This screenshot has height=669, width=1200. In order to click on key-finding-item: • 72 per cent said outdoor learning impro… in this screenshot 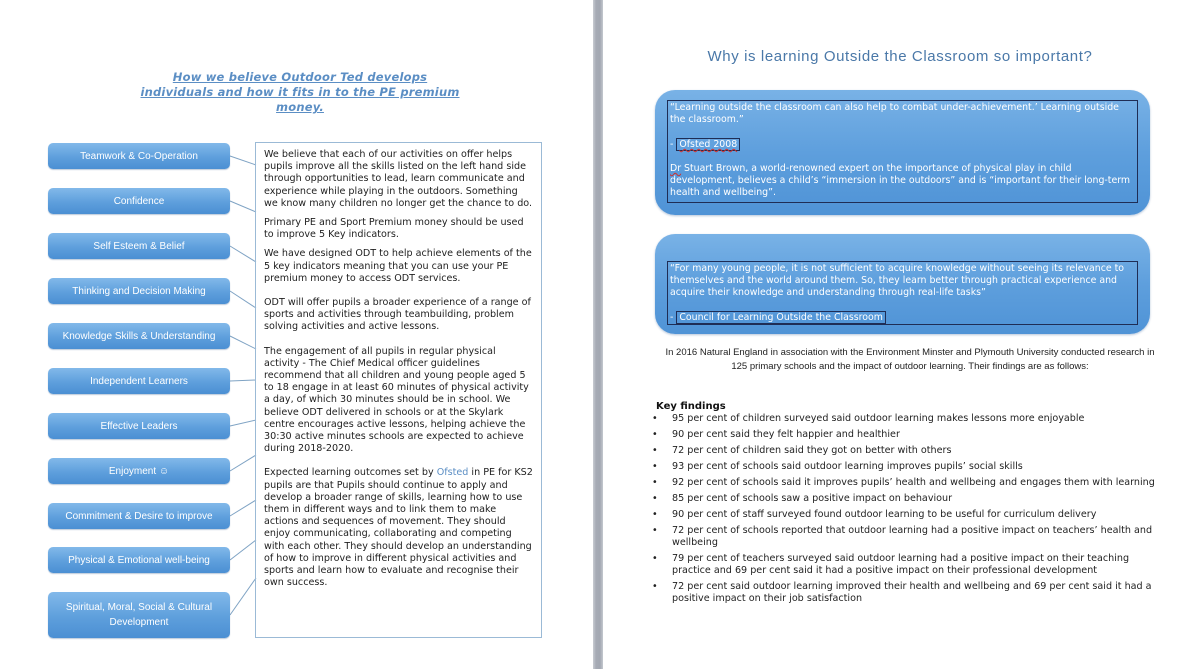, I will do `click(902, 593)`.